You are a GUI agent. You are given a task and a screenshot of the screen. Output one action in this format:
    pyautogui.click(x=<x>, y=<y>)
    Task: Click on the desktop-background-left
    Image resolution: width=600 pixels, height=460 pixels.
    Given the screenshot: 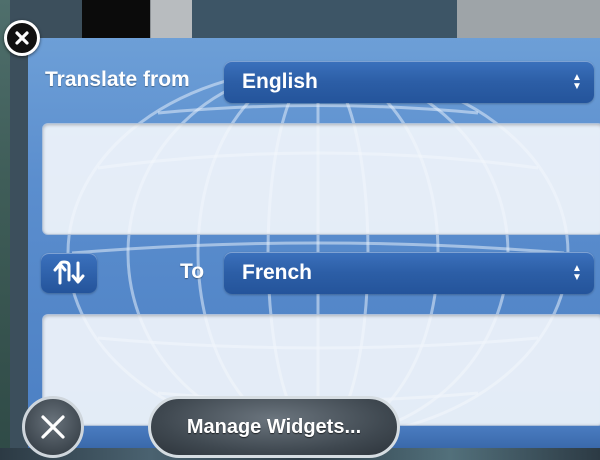 What is the action you would take?
    pyautogui.click(x=5, y=230)
    